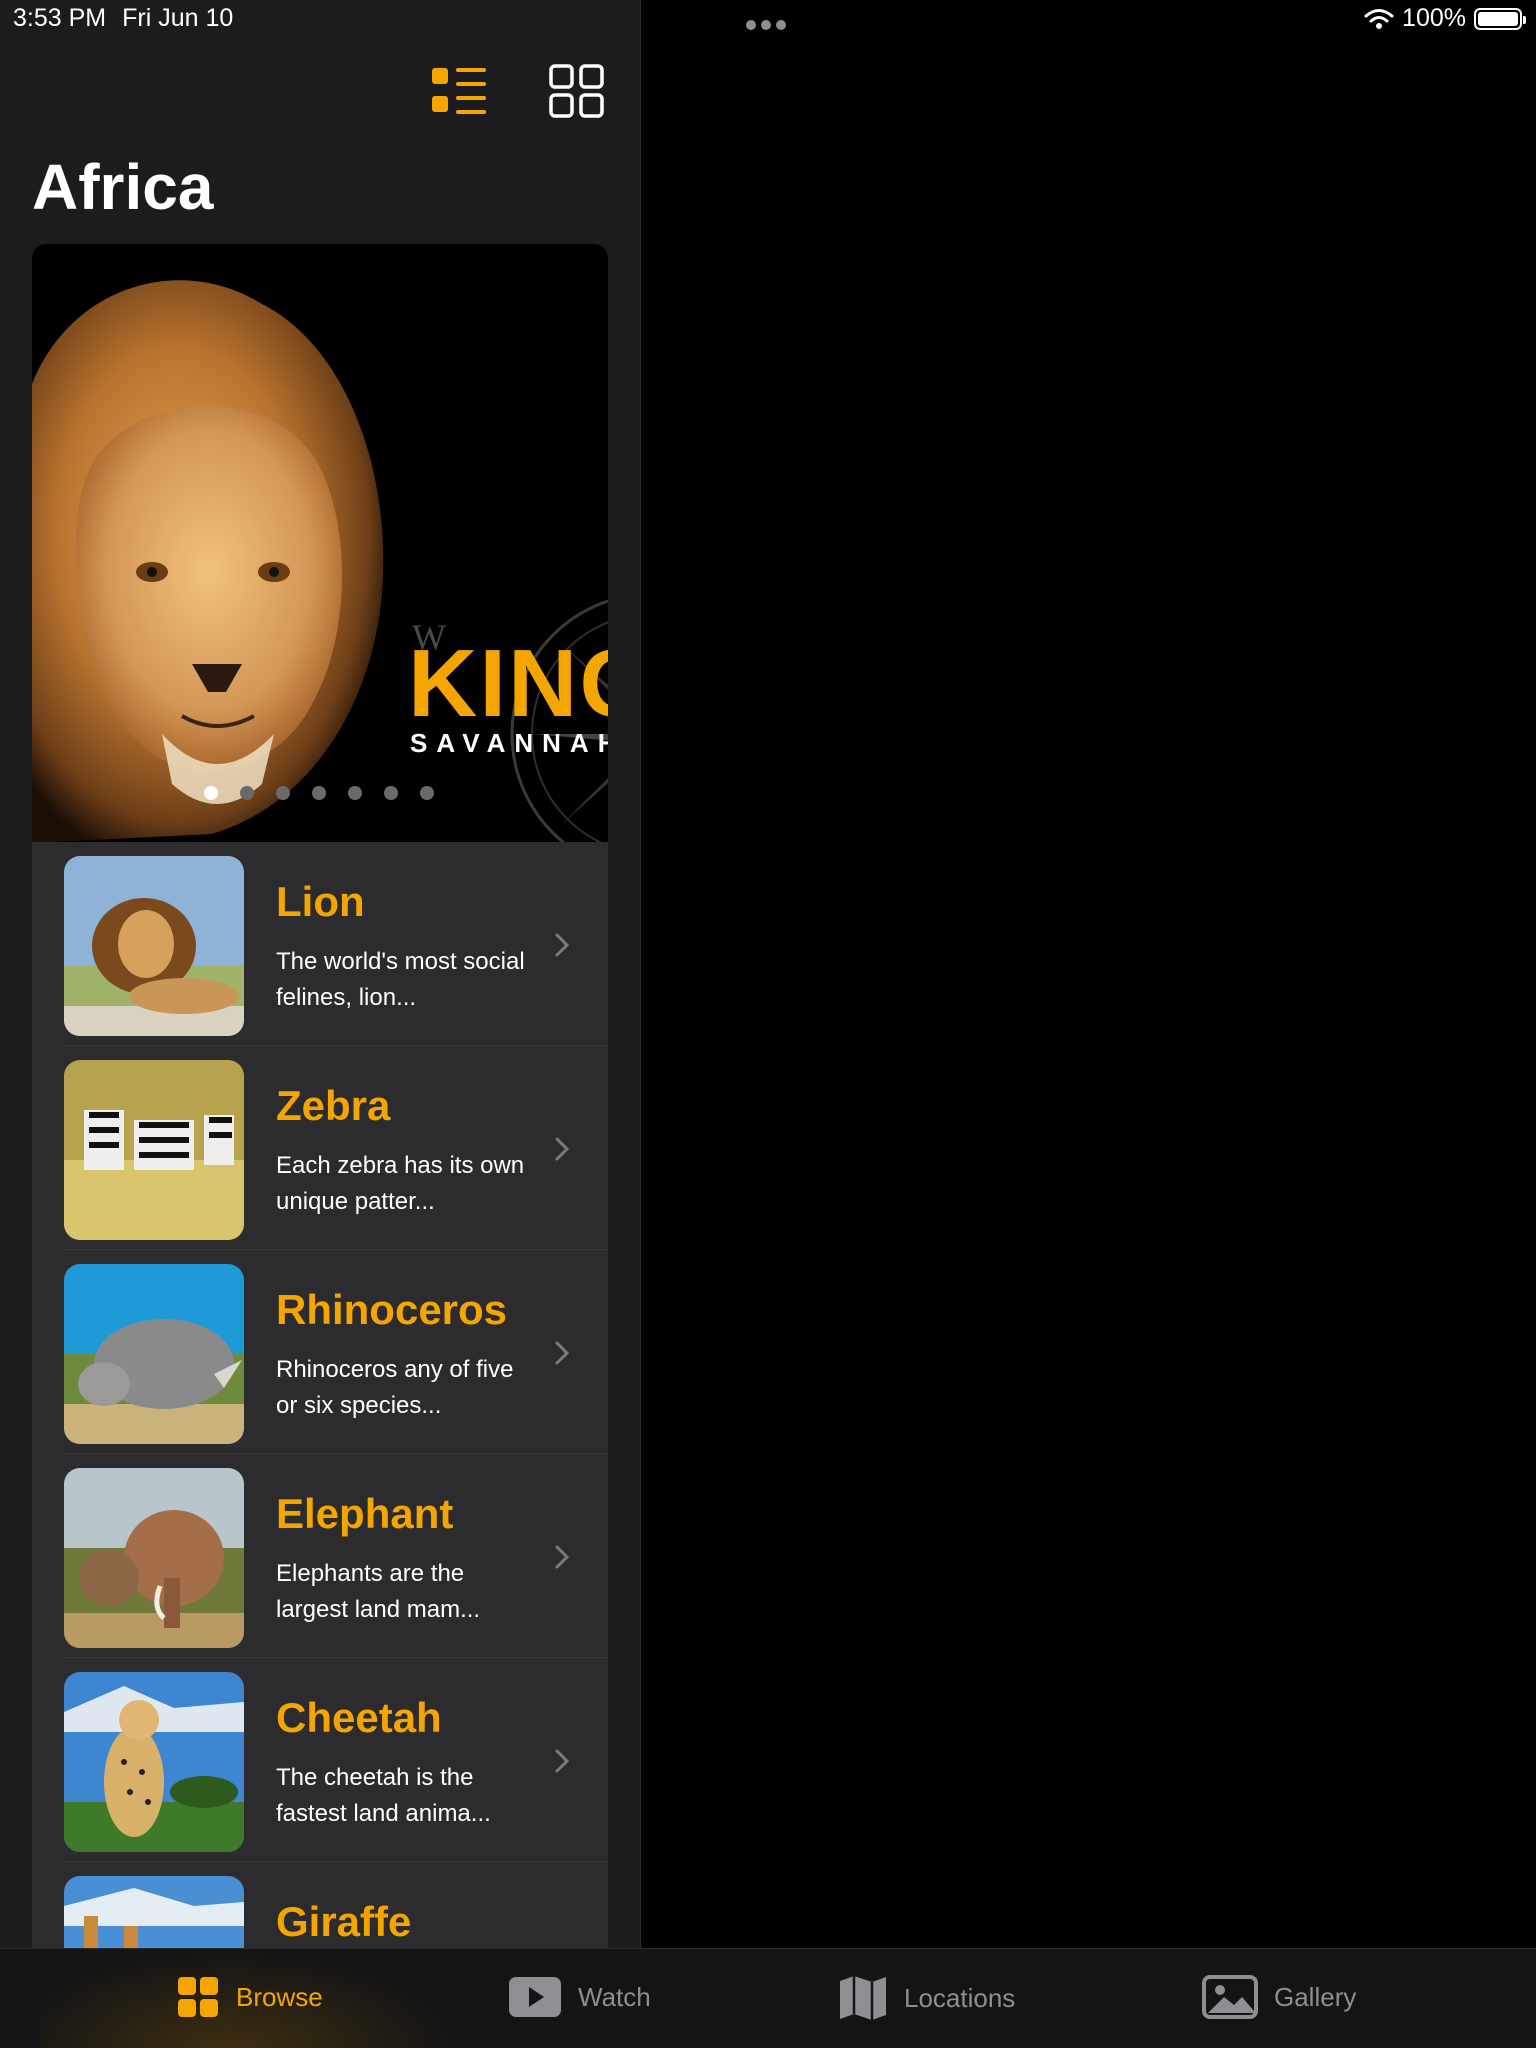 Image resolution: width=1536 pixels, height=2048 pixels. I want to click on animal-name: Cheetah, so click(359, 1717).